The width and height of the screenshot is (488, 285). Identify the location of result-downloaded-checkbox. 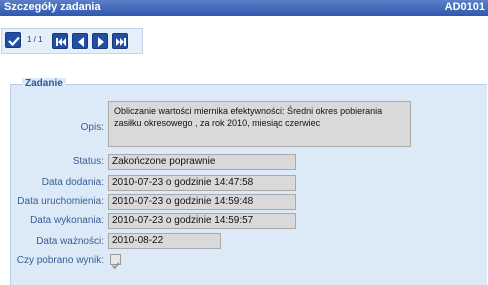
(115, 262).